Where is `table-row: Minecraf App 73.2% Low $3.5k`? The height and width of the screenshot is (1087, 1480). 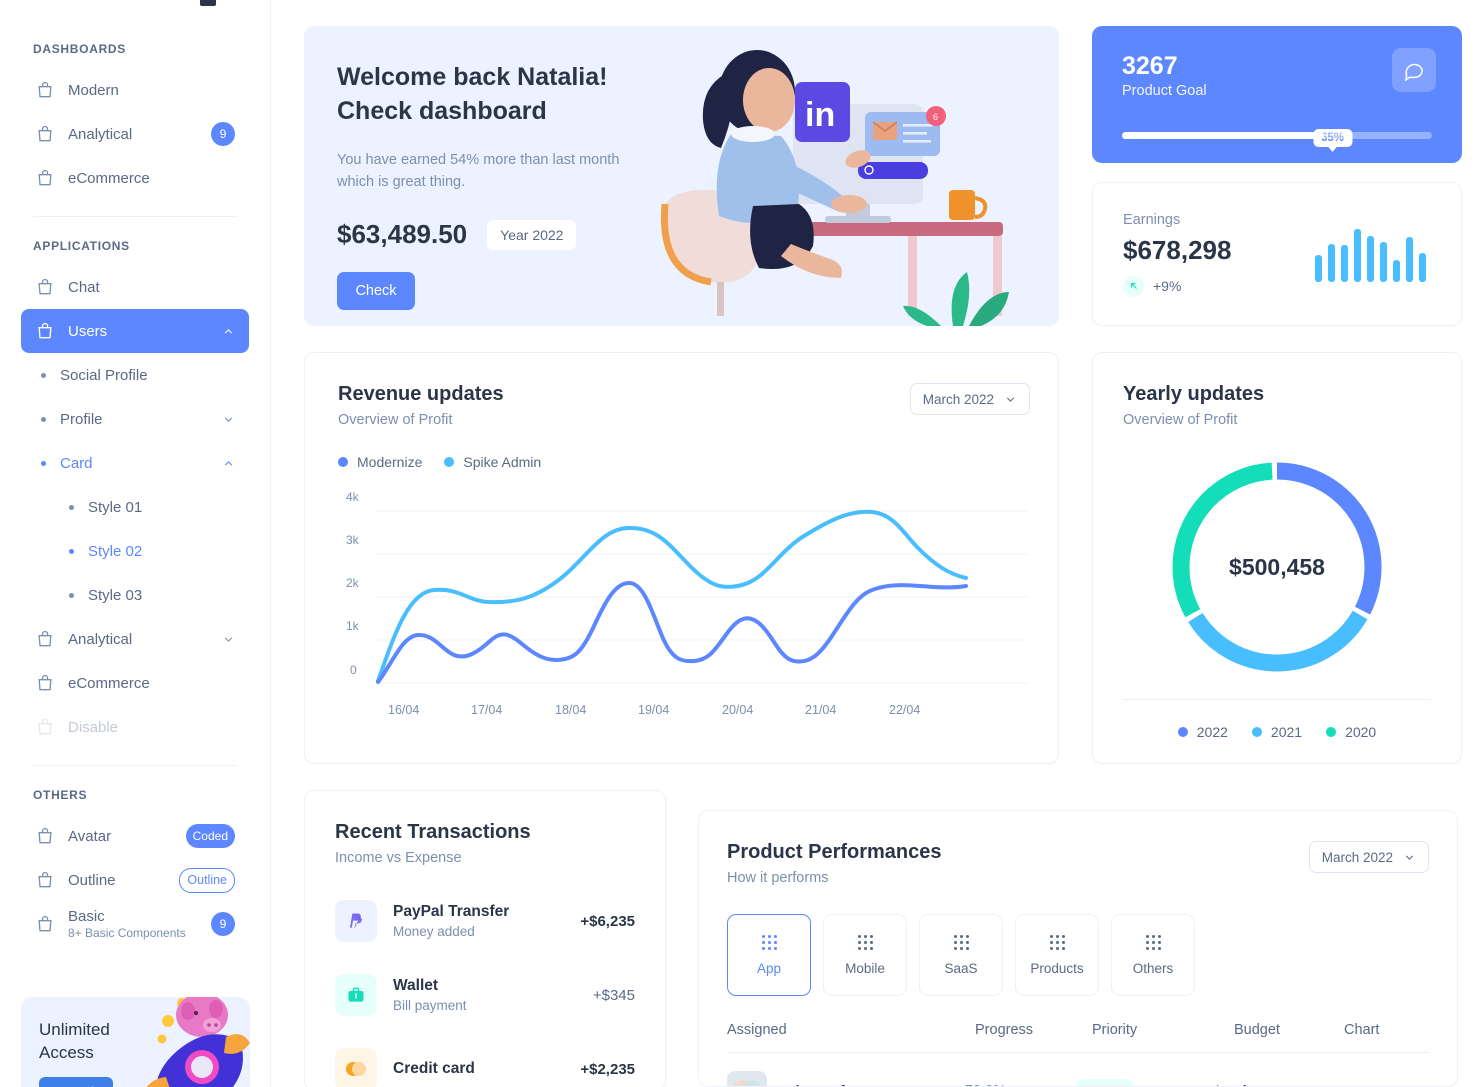
table-row: Minecraf App 73.2% Low $3.5k is located at coordinates (1078, 1069).